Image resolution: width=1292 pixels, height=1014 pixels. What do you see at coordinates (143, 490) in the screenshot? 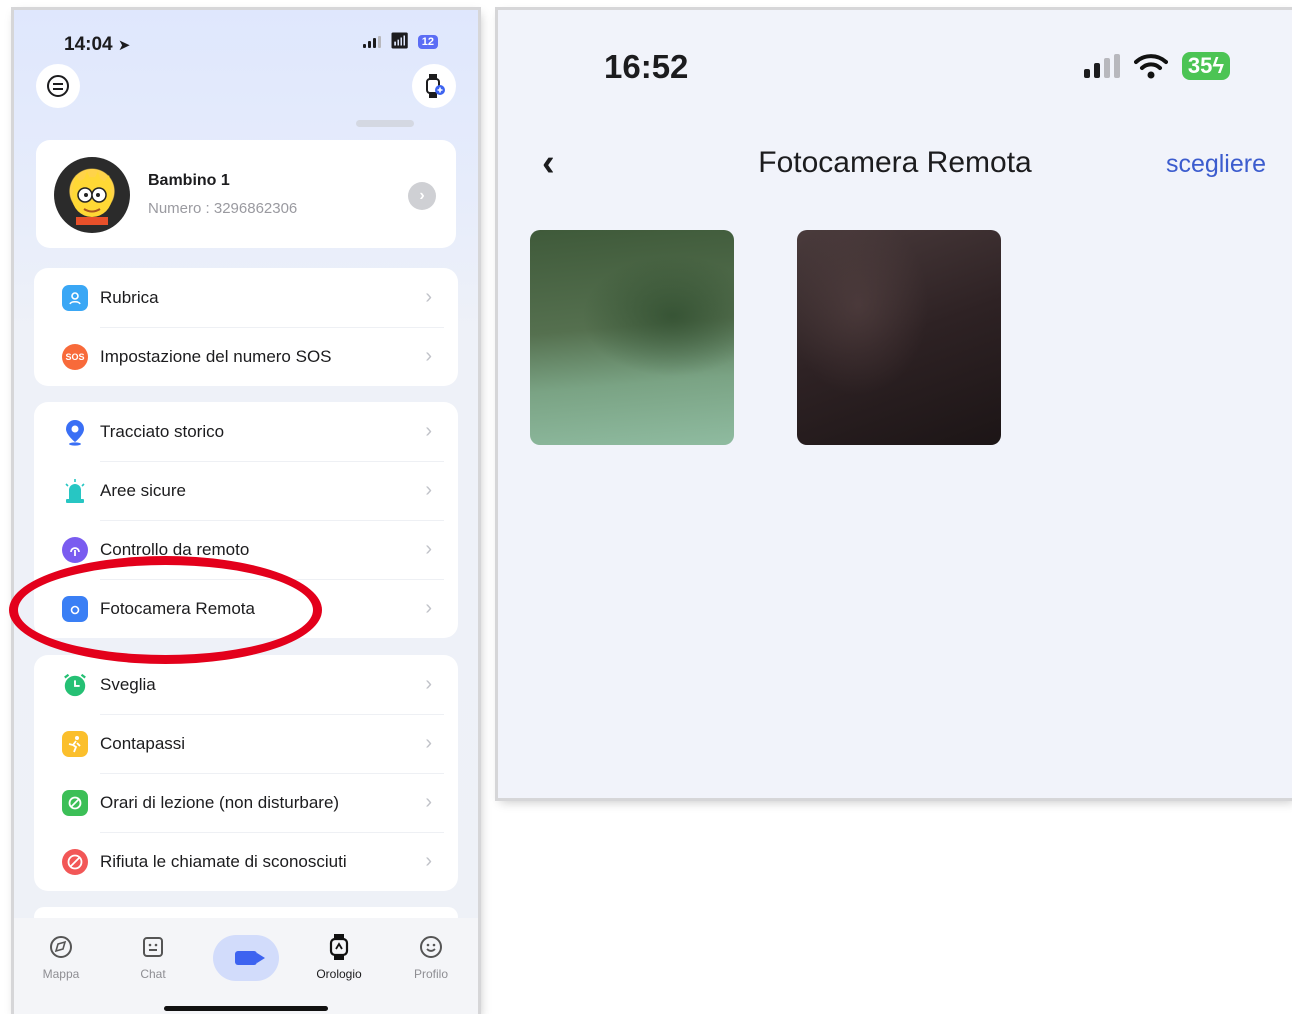
I see `menu-item-label: Aree sicure` at bounding box center [143, 490].